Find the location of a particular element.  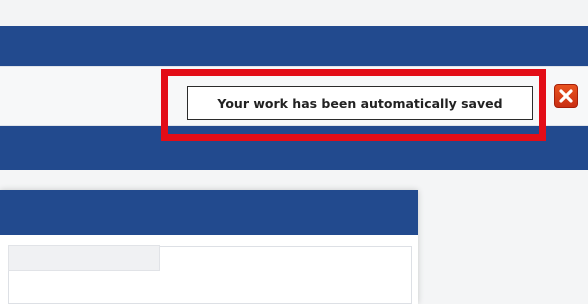

top-bar is located at coordinates (294, 13).